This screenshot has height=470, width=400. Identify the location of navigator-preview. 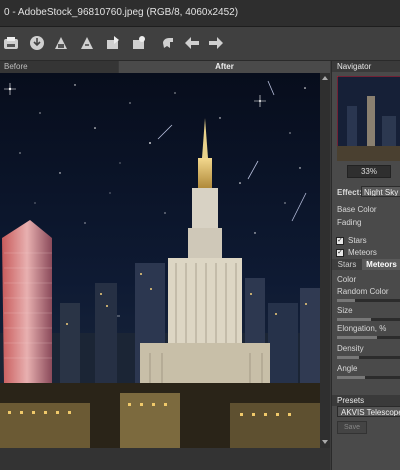
(368, 118).